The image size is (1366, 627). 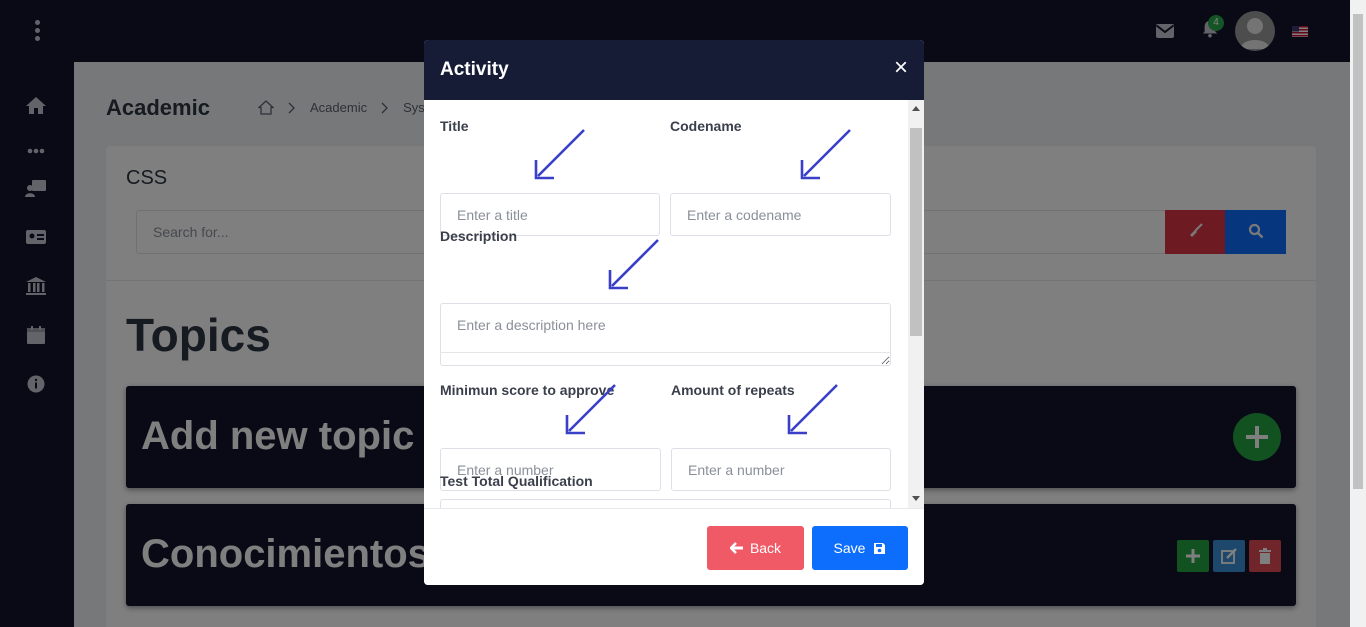 What do you see at coordinates (736, 548) in the screenshot?
I see `arrow-left-icon` at bounding box center [736, 548].